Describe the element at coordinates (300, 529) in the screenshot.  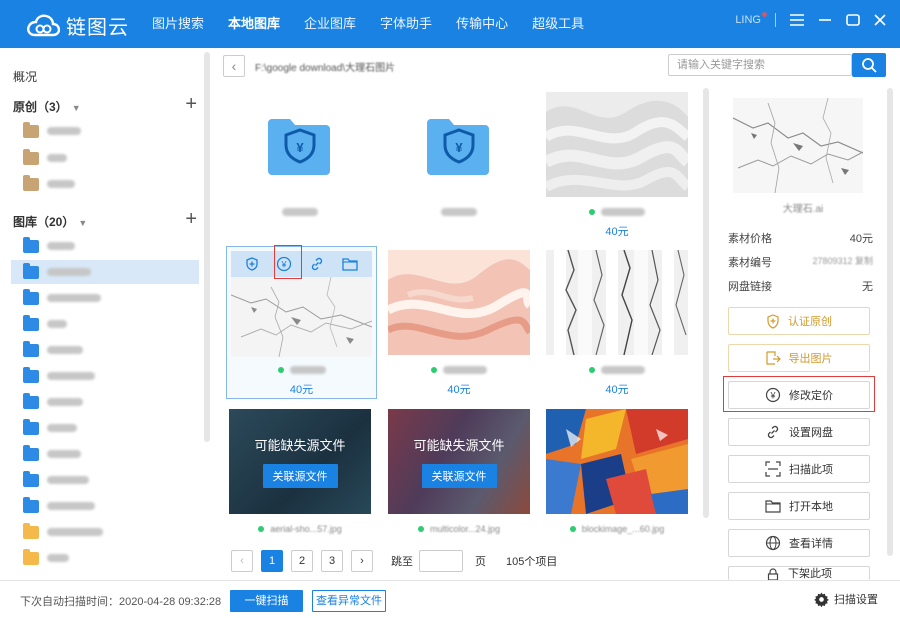
I see `card-caption: aerial-sho...57.jpg` at that location.